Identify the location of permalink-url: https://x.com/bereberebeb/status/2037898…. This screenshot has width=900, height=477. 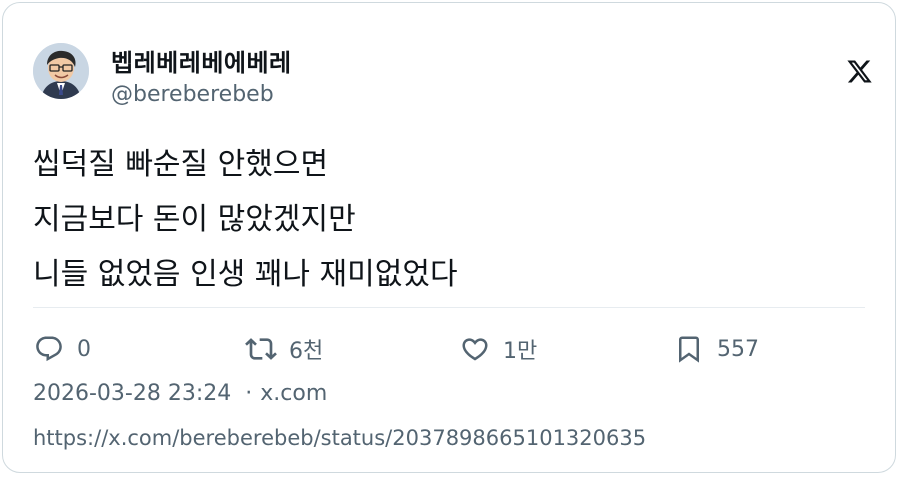
(339, 438).